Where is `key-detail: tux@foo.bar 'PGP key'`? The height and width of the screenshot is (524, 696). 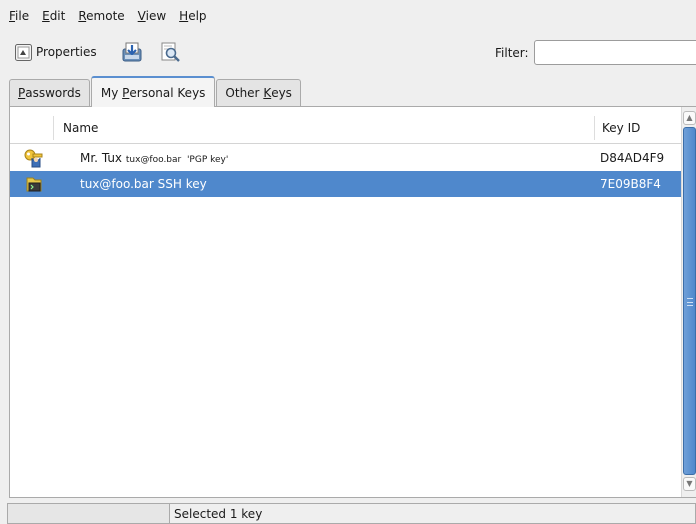
key-detail: tux@foo.bar 'PGP key' is located at coordinates (177, 160).